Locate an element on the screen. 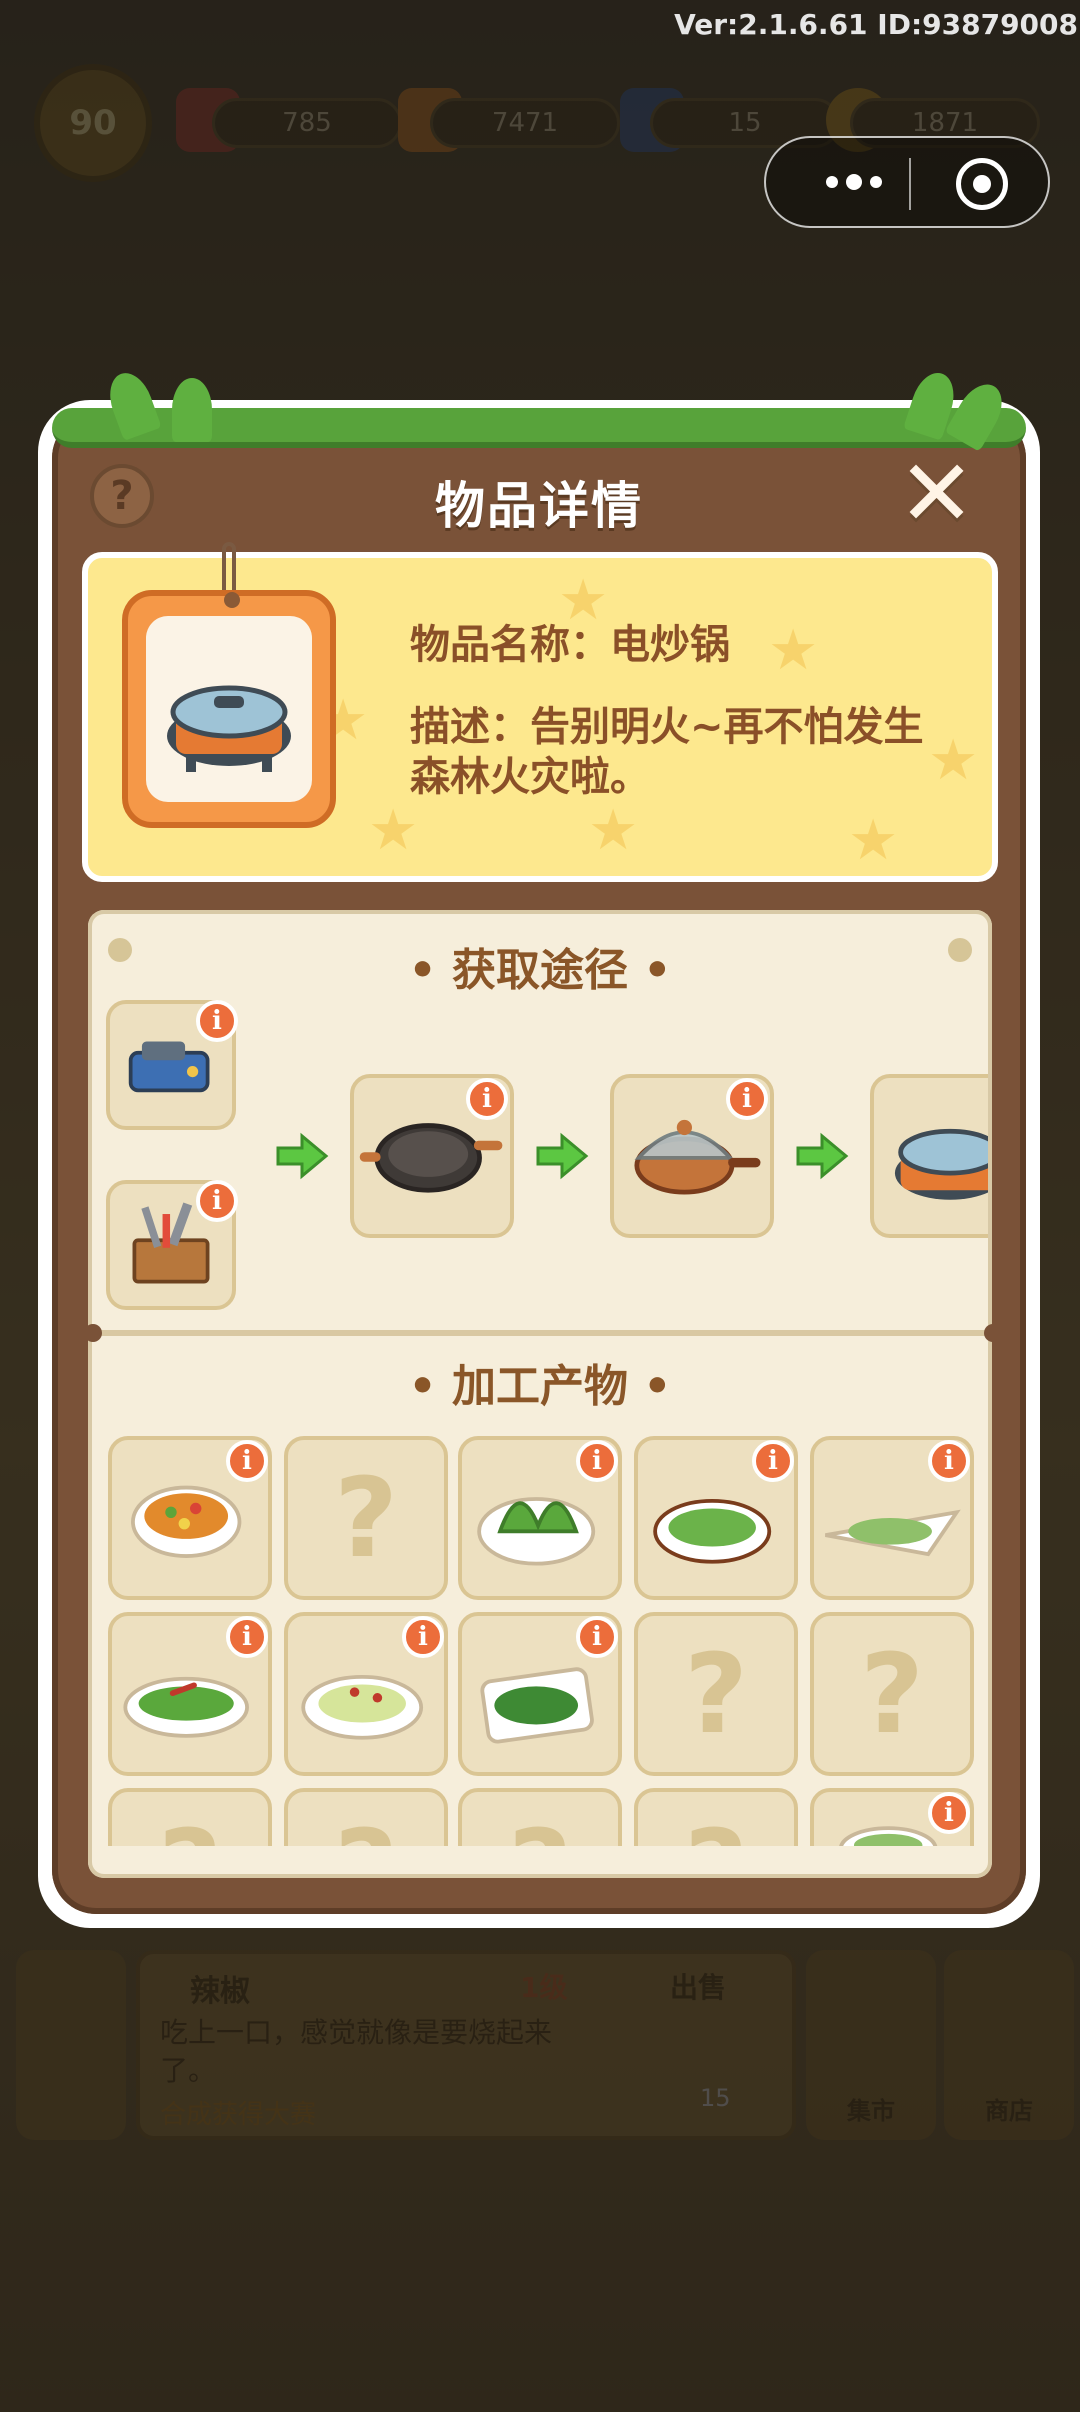 The height and width of the screenshot is (2412, 1080). info-badge-battery: i is located at coordinates (217, 1021).